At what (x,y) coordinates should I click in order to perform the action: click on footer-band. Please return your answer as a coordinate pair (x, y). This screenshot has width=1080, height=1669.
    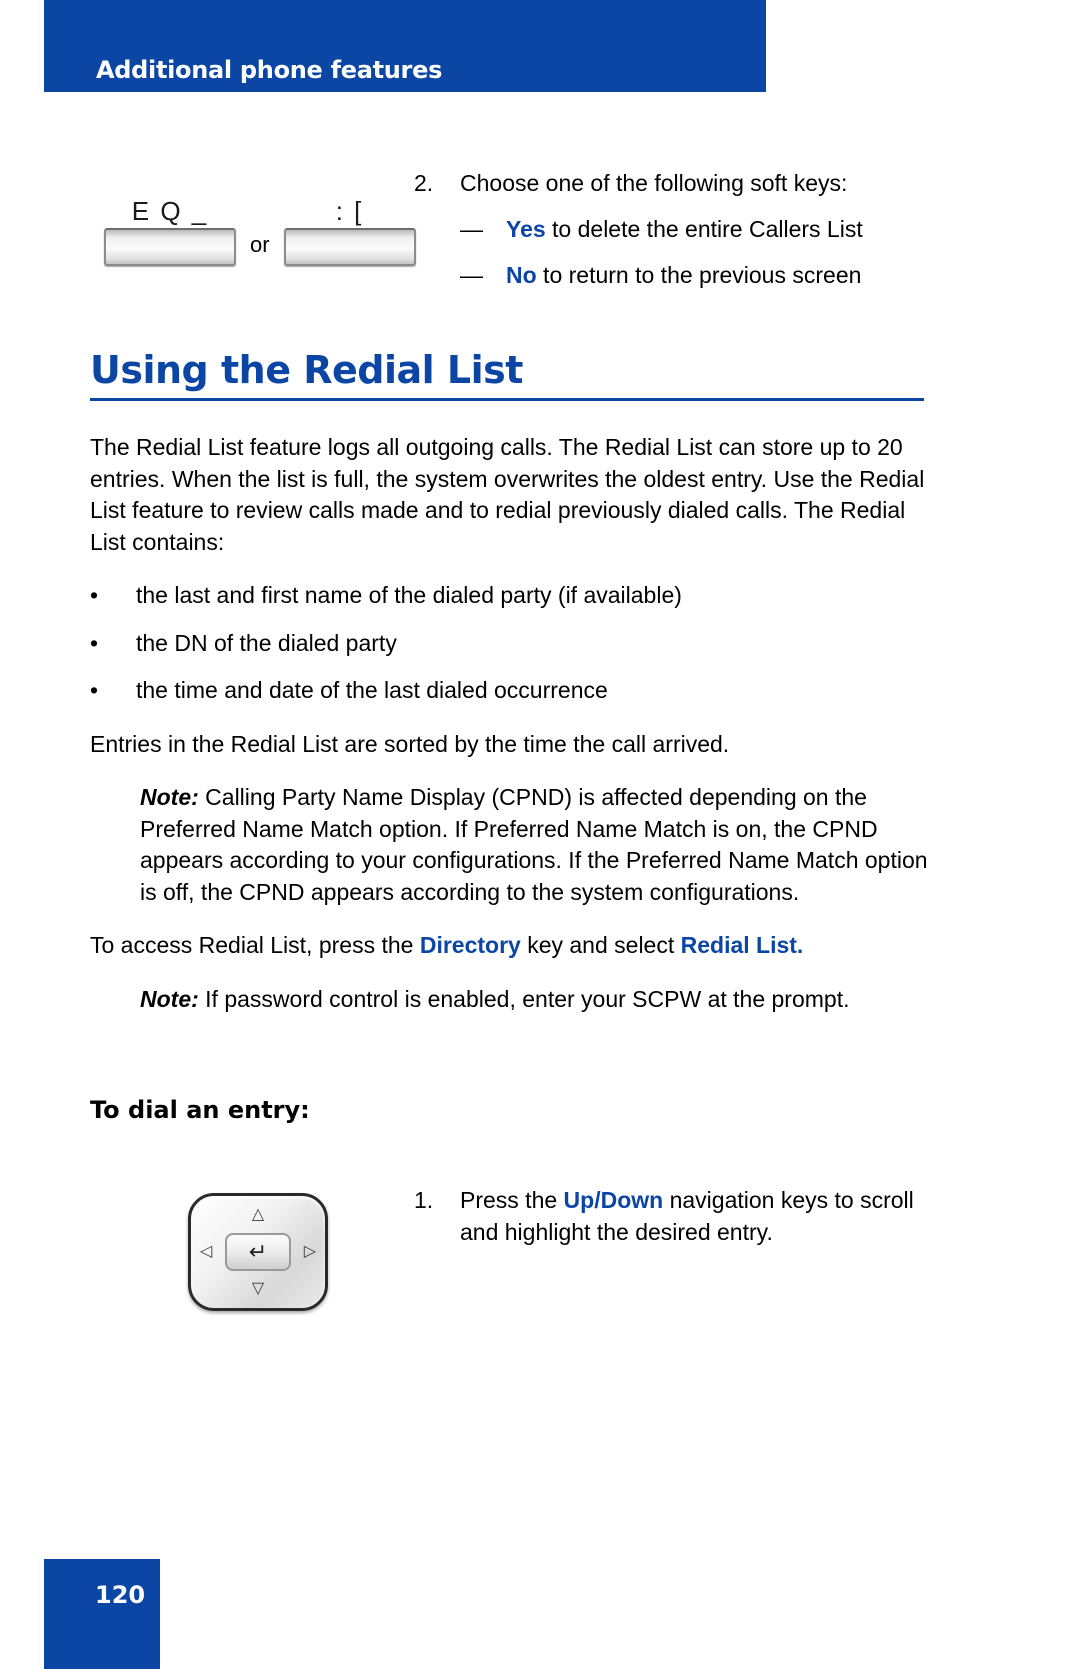
    Looking at the image, I should click on (102, 1614).